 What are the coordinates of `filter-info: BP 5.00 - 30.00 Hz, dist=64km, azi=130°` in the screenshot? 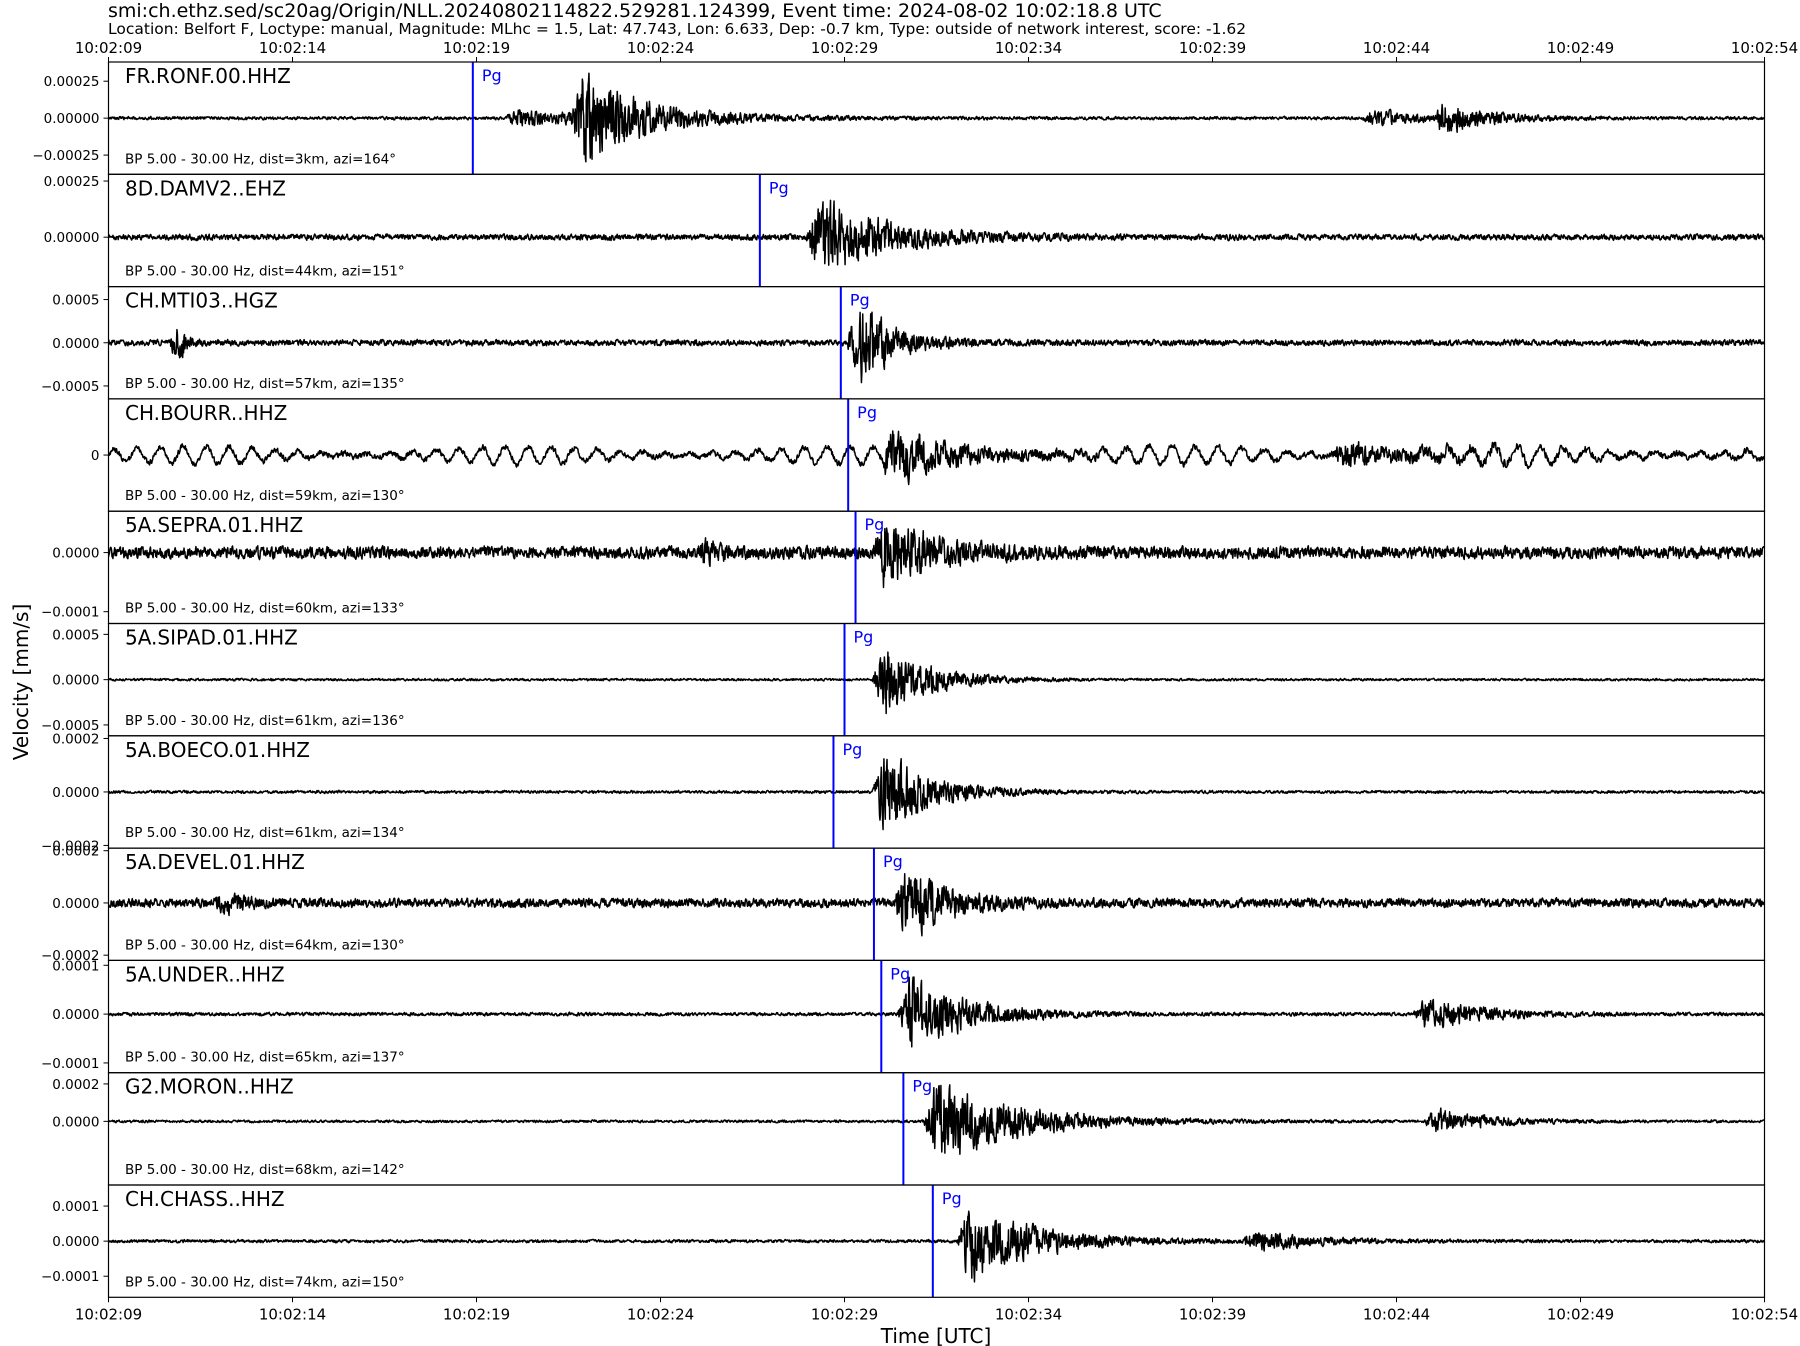 It's located at (265, 945).